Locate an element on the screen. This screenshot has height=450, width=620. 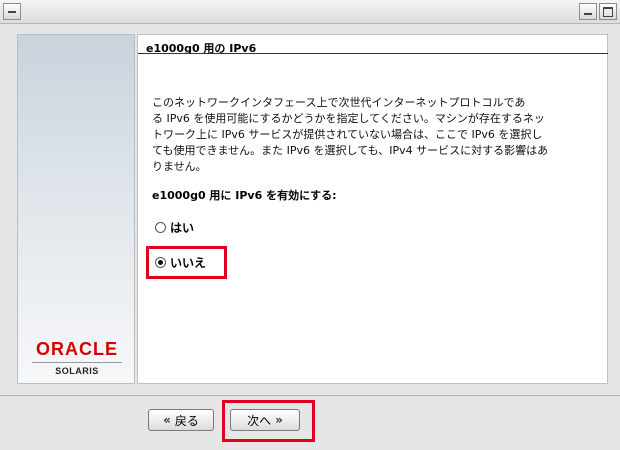
logo-brand: ORACLE is located at coordinates (77, 349).